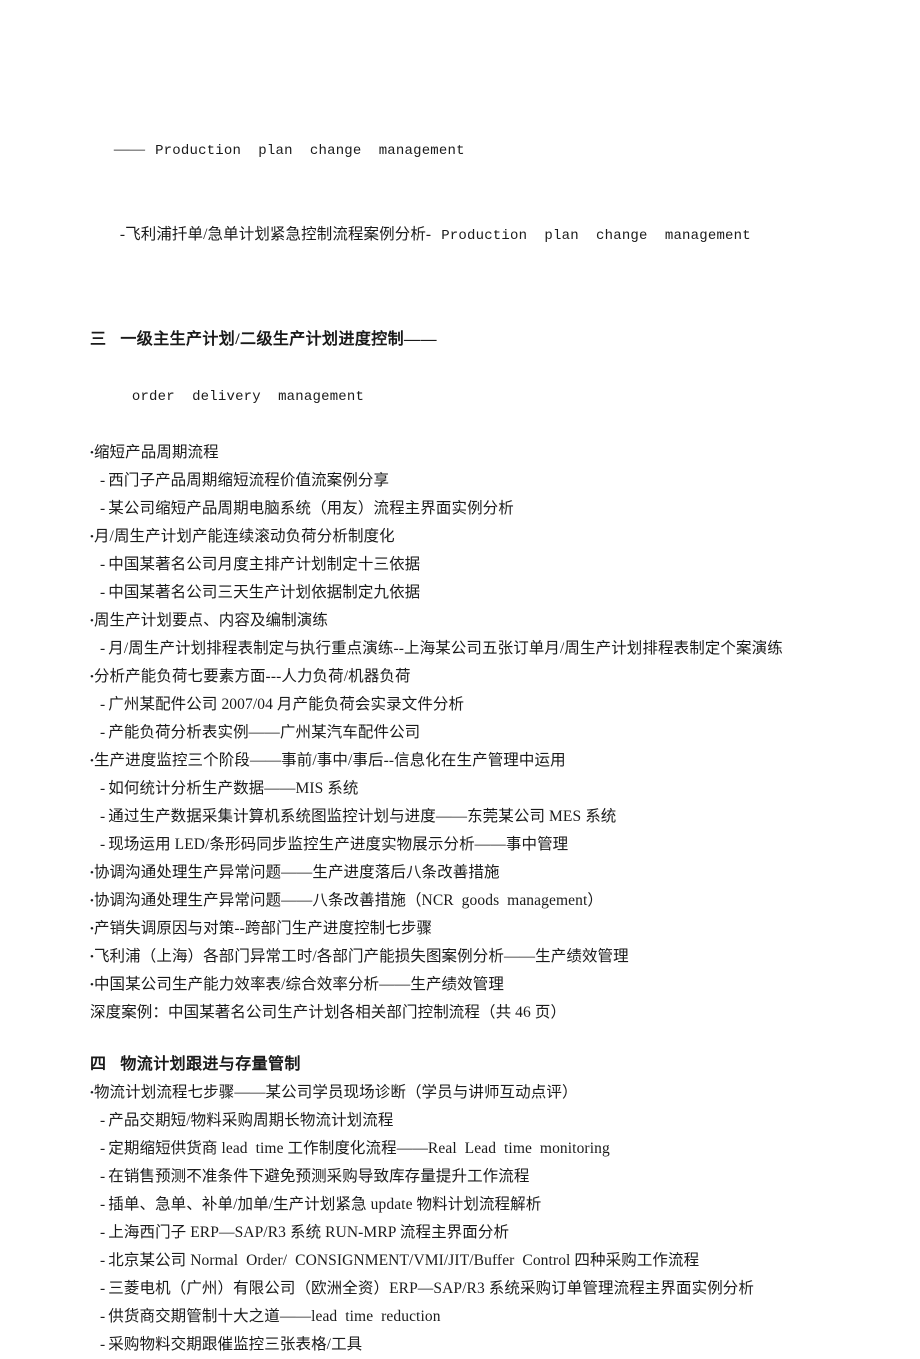 The image size is (920, 1359). Describe the element at coordinates (248, 397) in the screenshot. I see `section-three-subtitle-english: order delivery management` at that location.